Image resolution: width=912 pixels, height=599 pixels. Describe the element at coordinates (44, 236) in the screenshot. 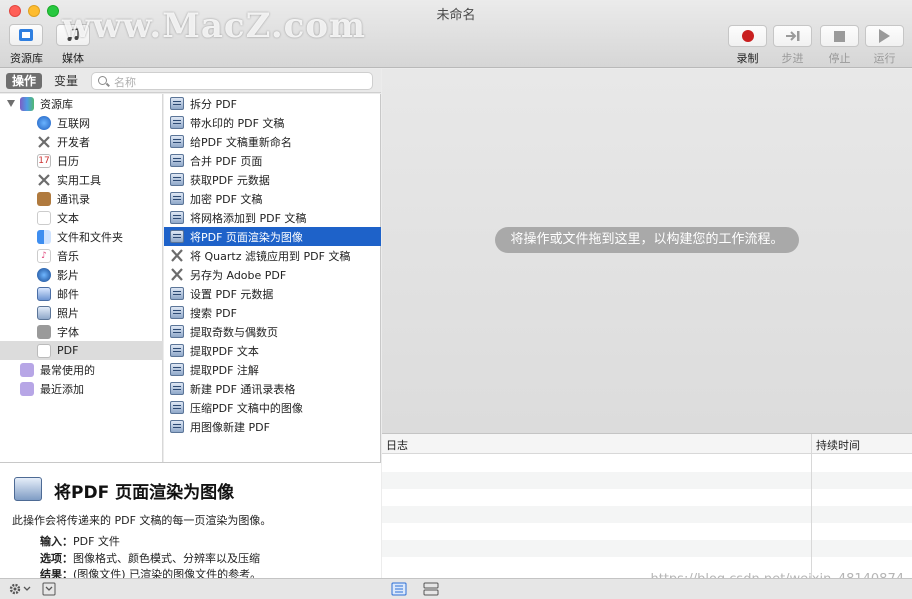

I see `finder-icon` at that location.